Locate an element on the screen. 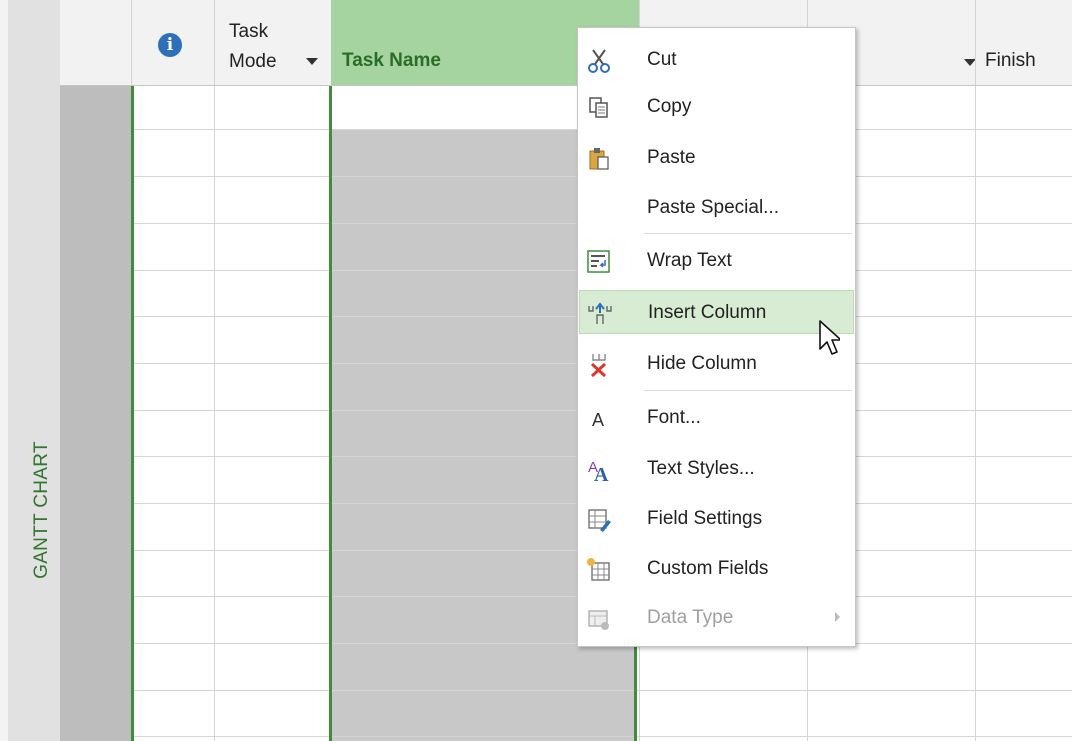 The image size is (1072, 741). hide-column-icon is located at coordinates (598, 366).